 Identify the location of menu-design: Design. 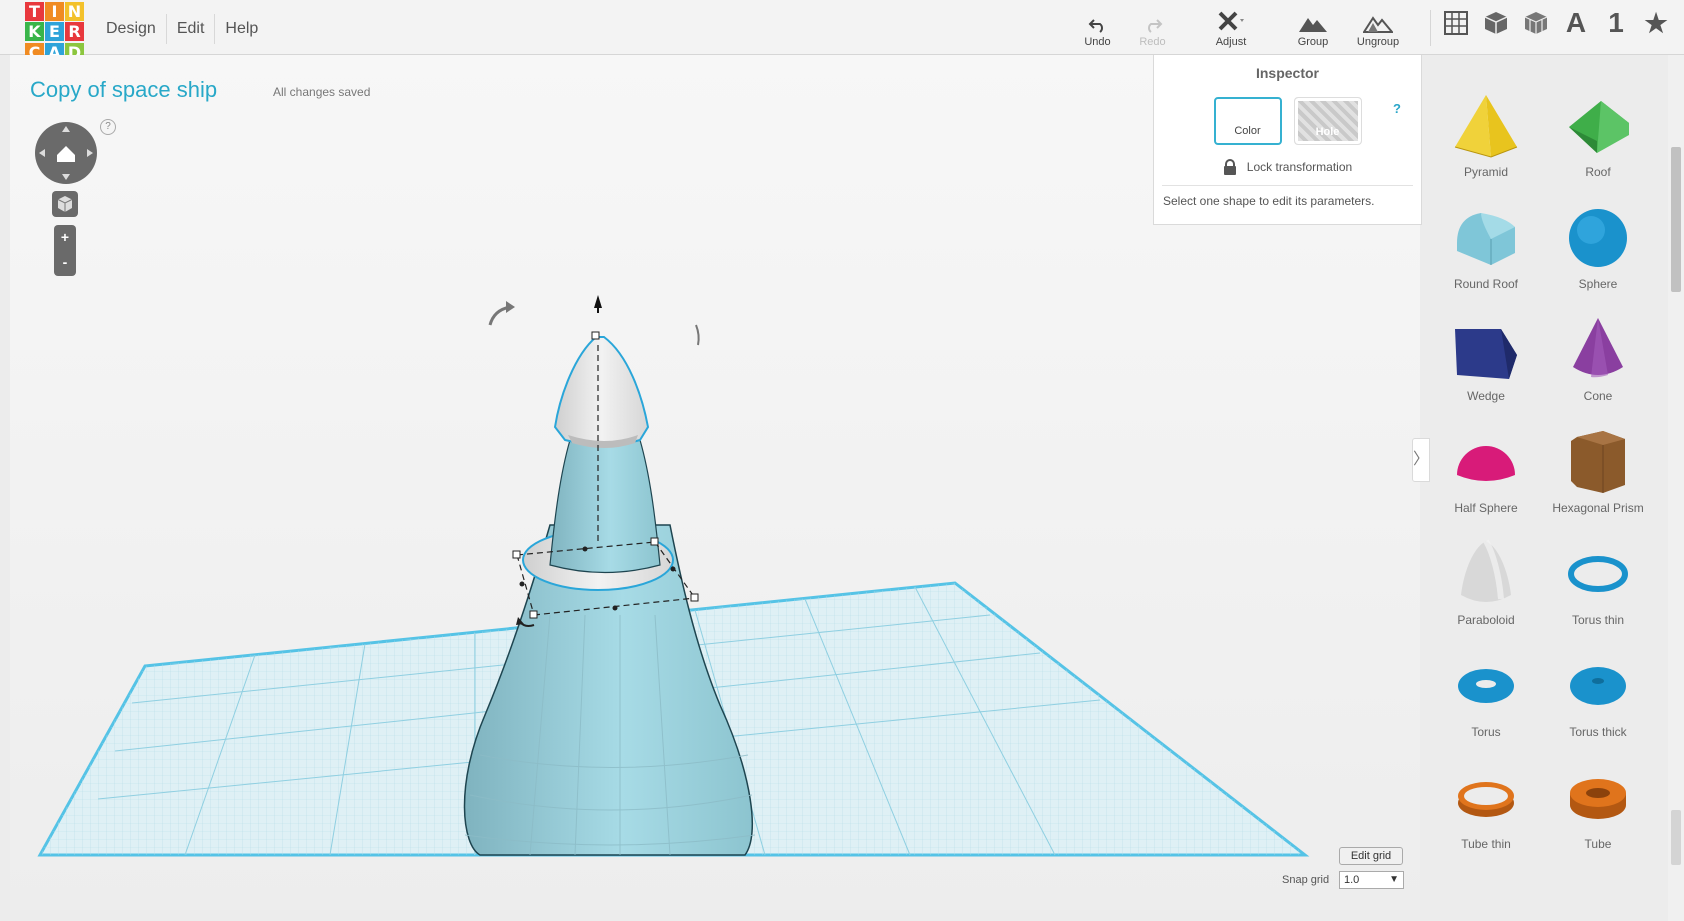
(131, 29).